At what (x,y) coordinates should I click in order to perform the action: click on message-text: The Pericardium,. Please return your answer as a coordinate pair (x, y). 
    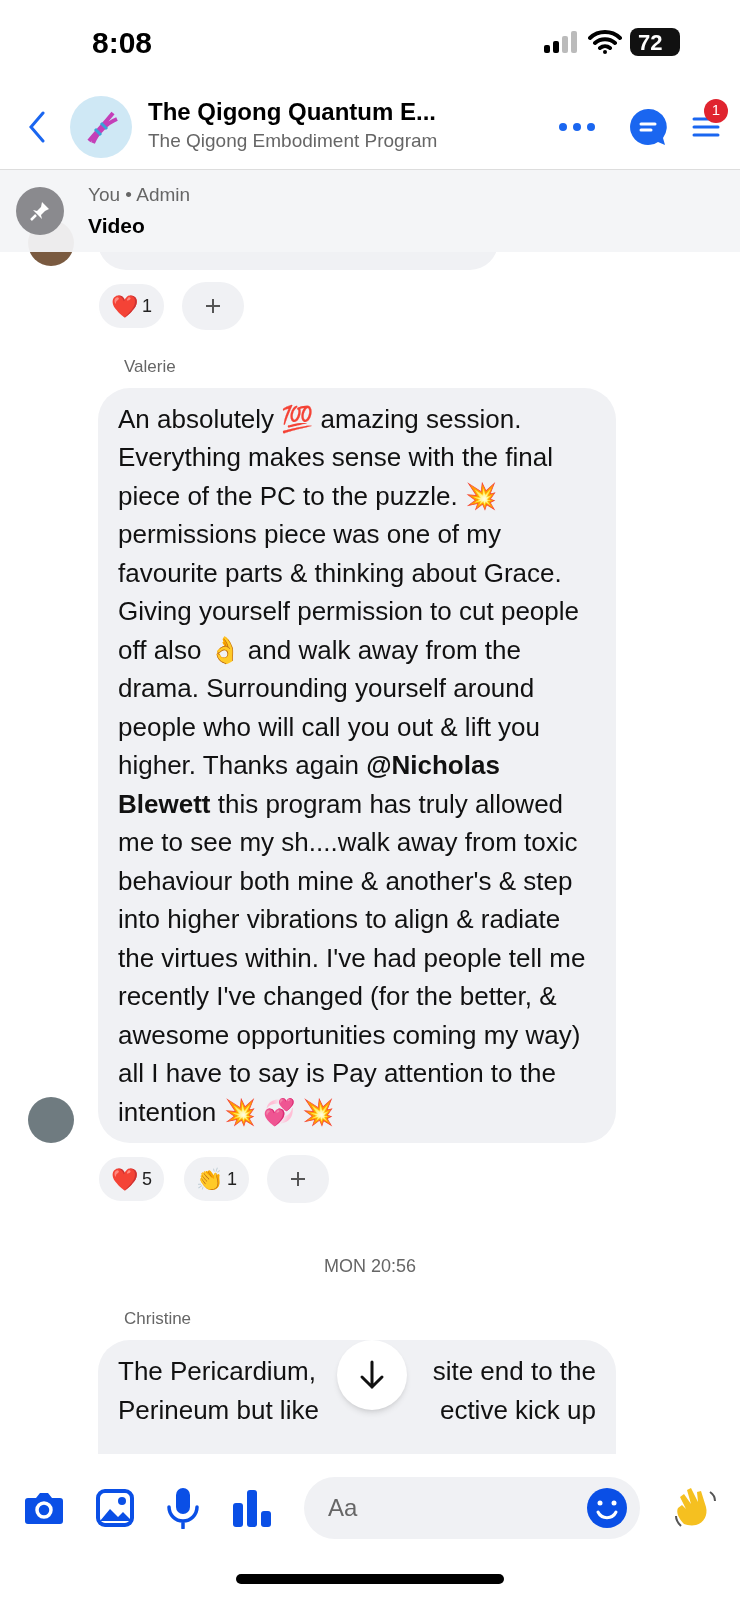
    Looking at the image, I should click on (217, 1371).